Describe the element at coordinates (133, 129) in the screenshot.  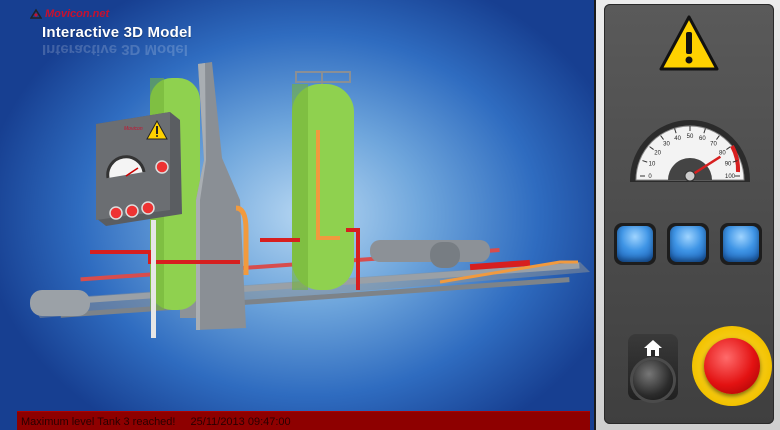
I see `svg-text: Movicon` at that location.